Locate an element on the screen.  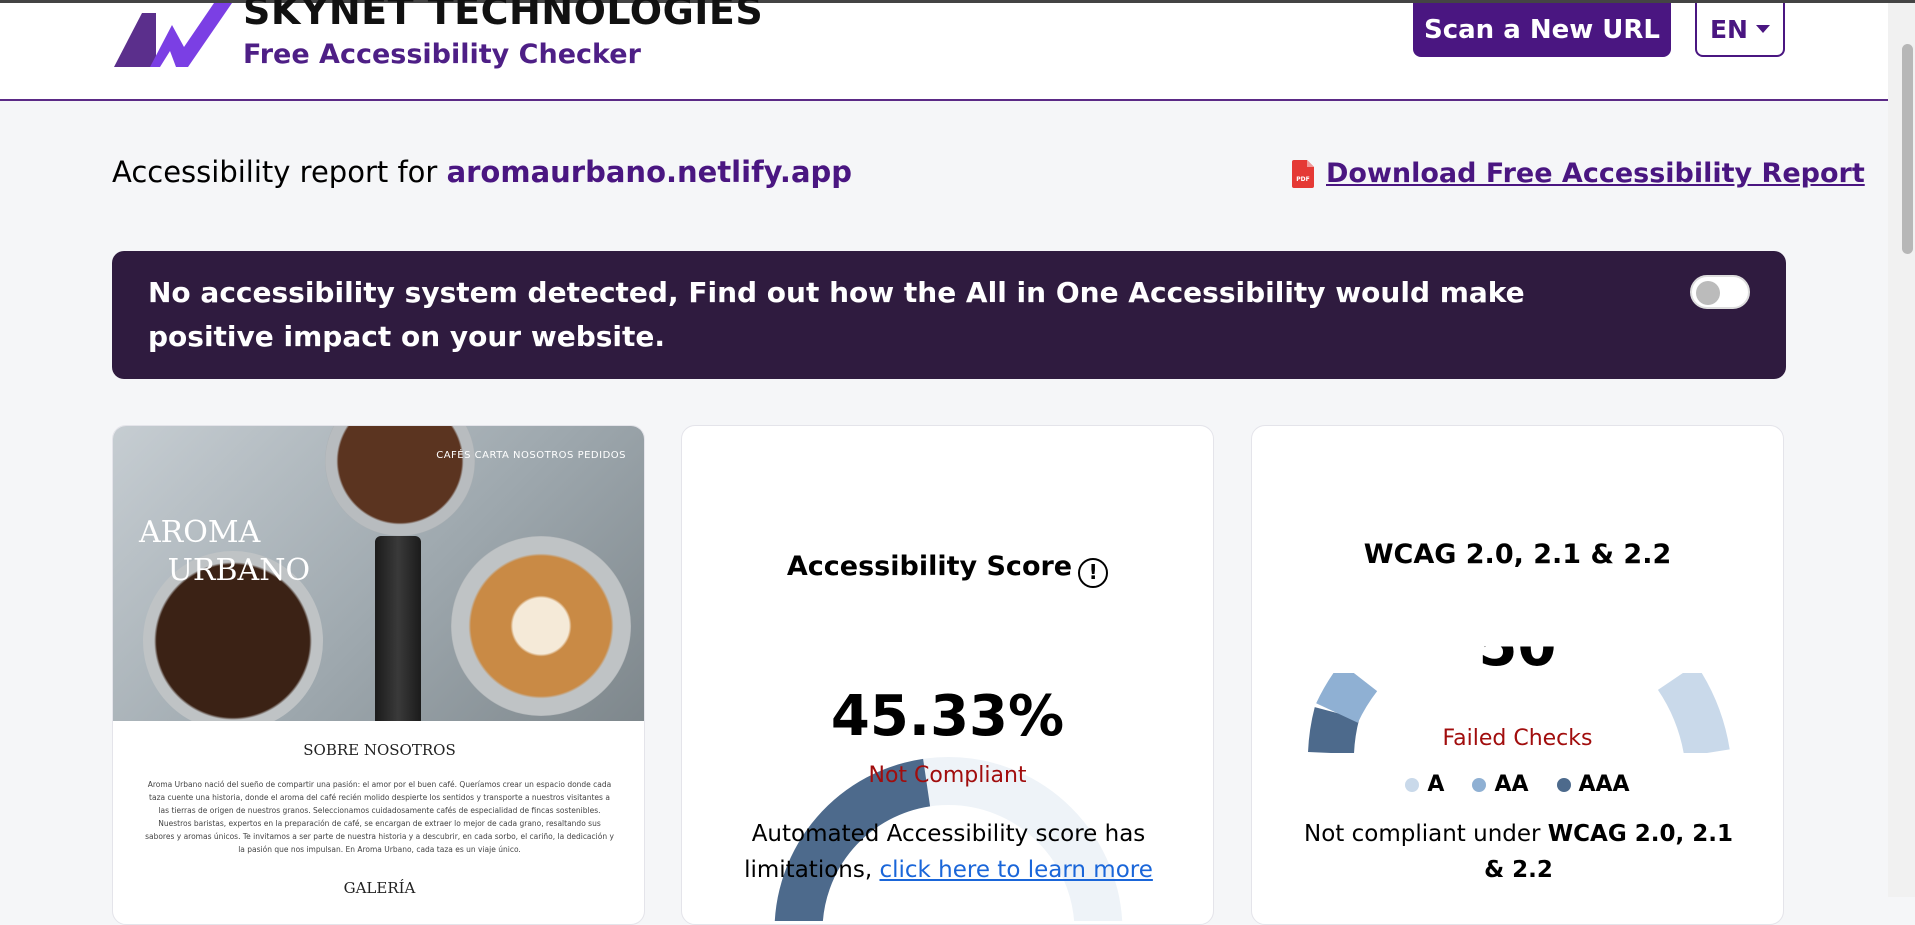
chevron-down-icon is located at coordinates (1763, 29).